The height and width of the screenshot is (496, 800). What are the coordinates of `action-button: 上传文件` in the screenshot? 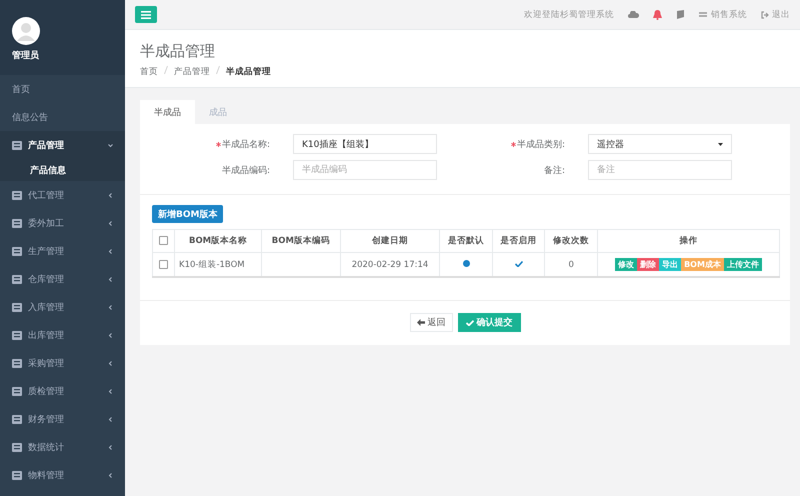 It's located at (743, 264).